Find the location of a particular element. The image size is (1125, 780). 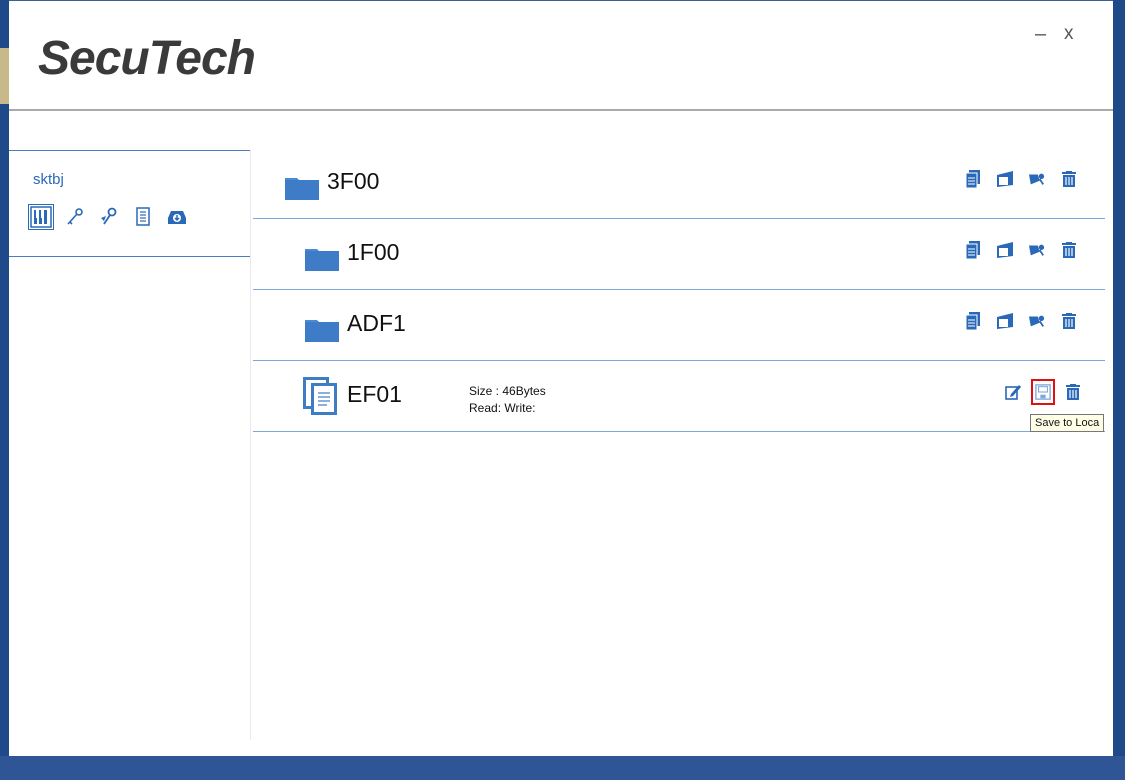

list-item: EF01 Size : 46Bytes Read: Write: is located at coordinates (679, 396).